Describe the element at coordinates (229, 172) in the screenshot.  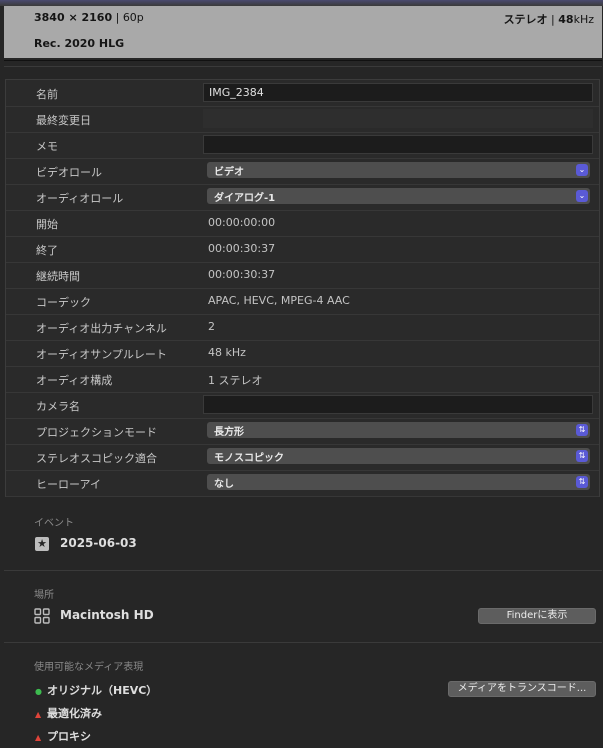
I see `popup-value: ビデオ` at that location.